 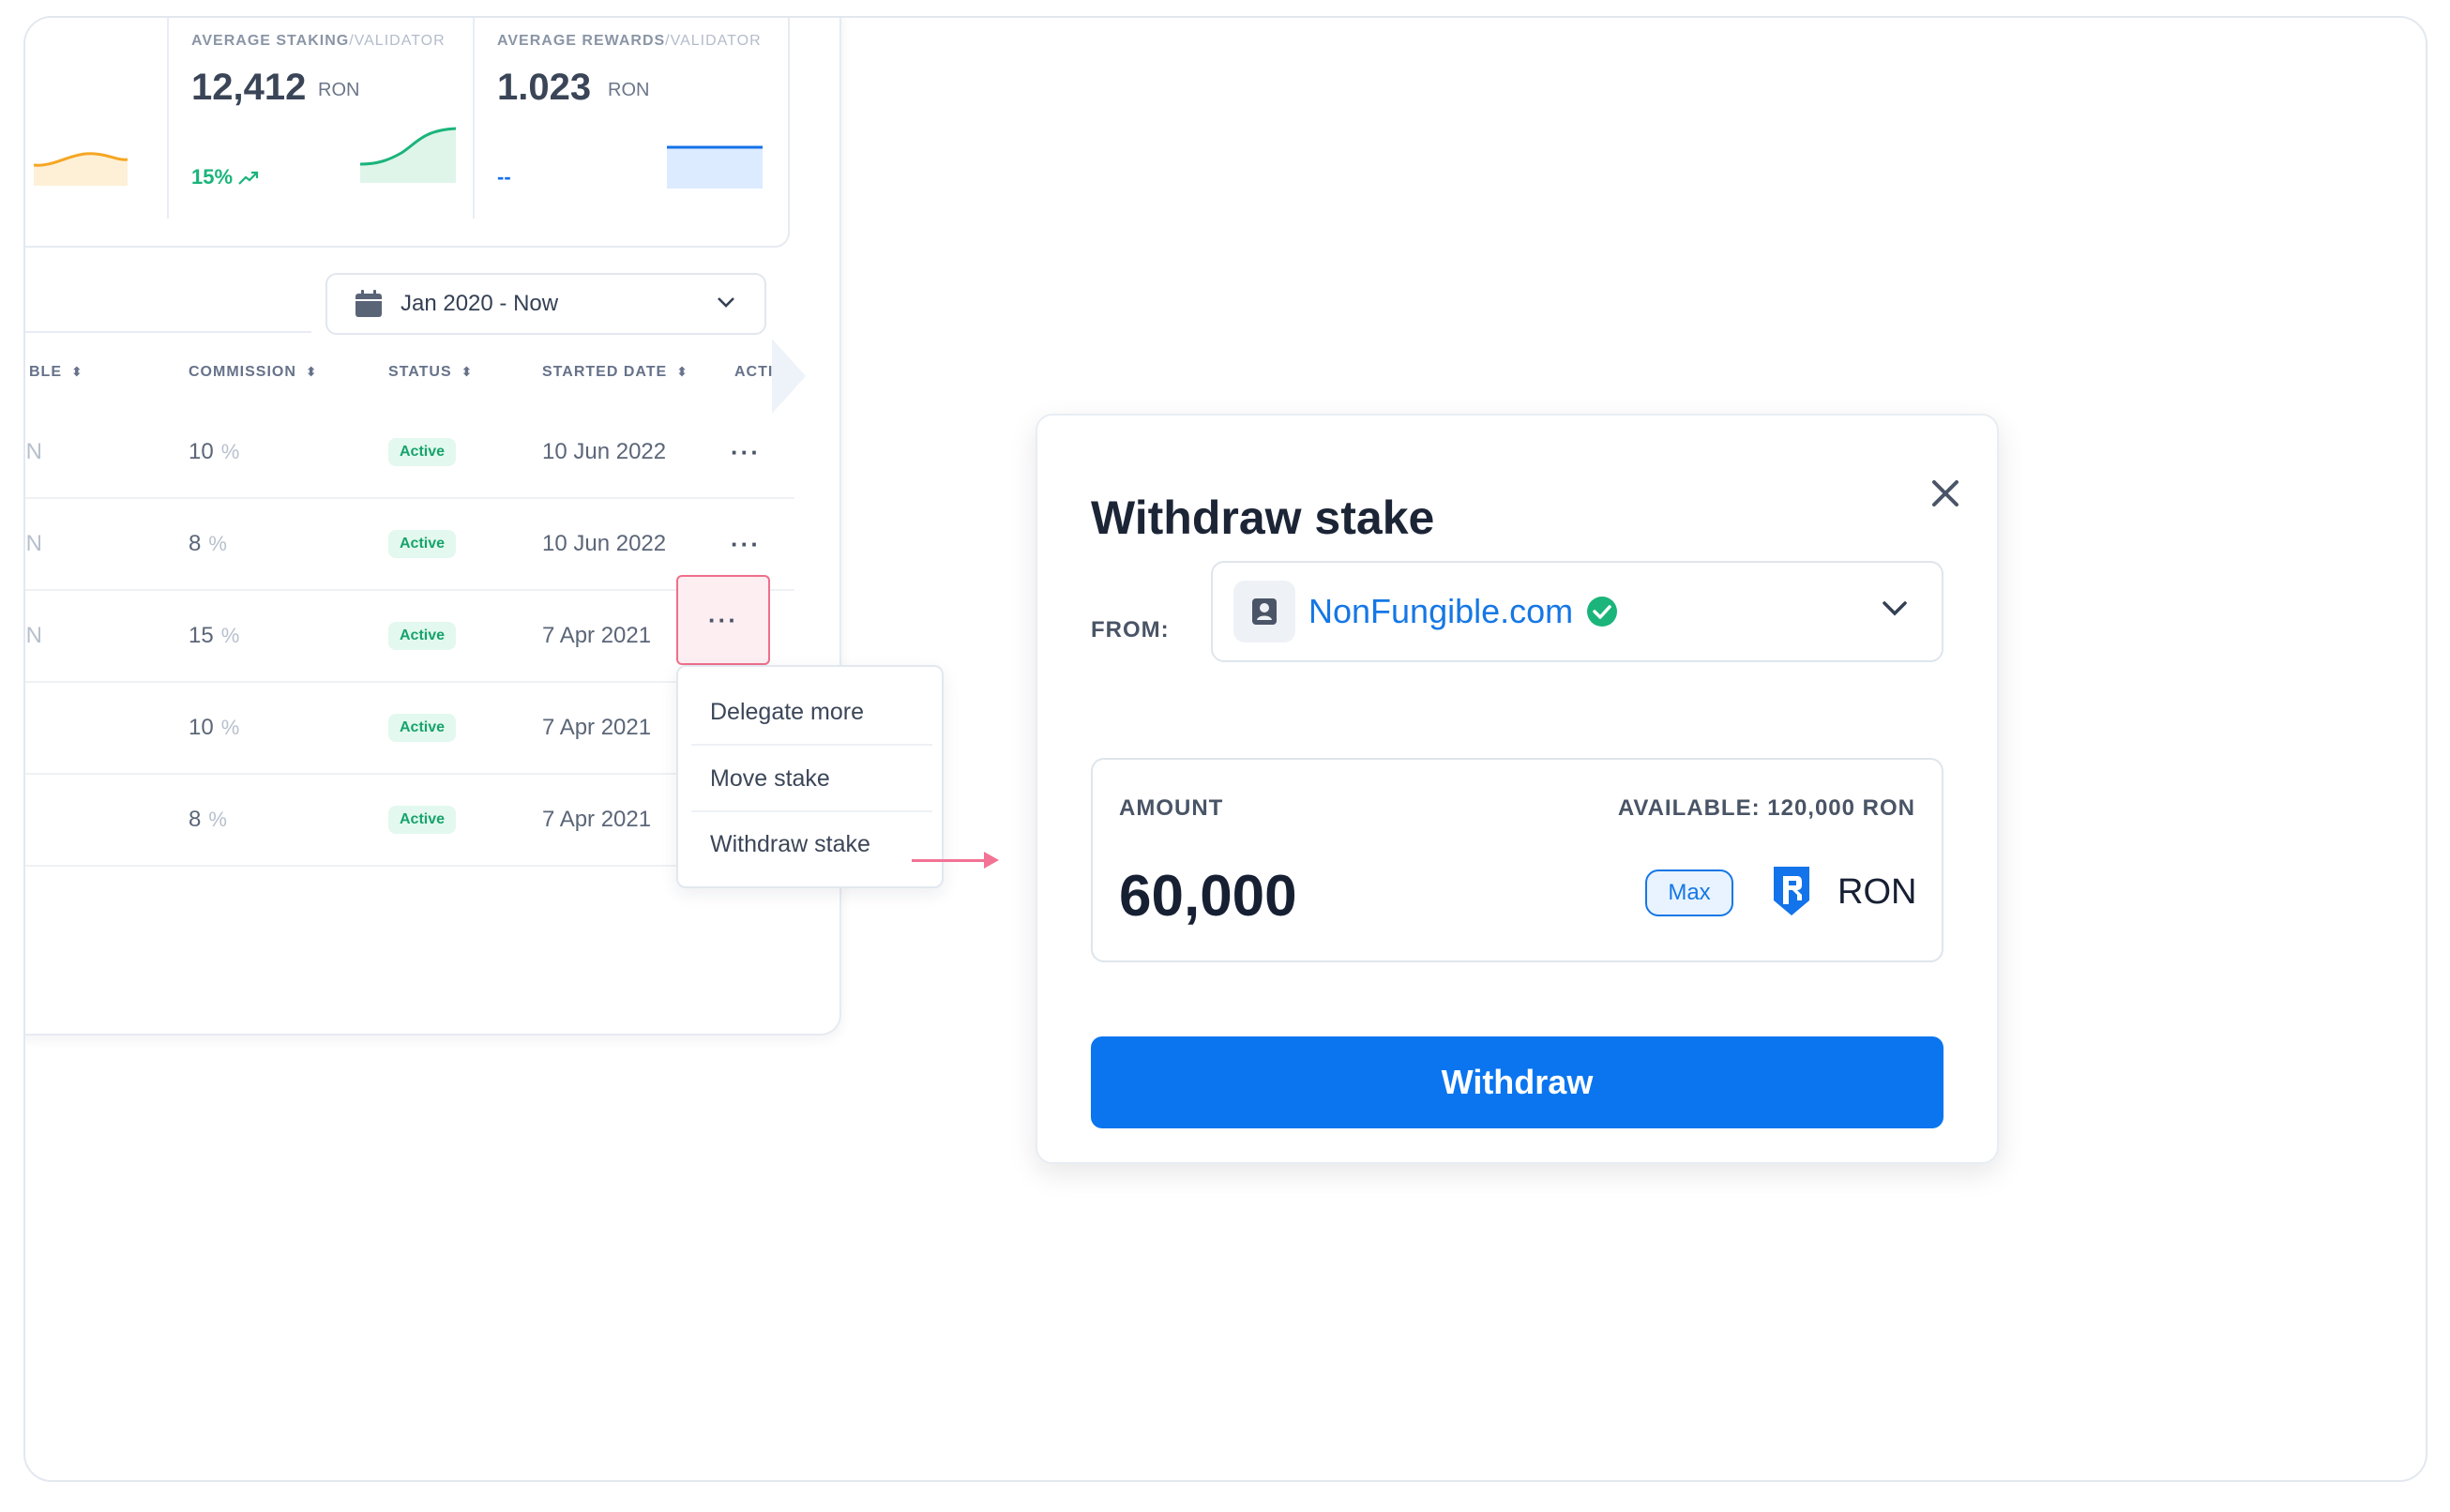 What do you see at coordinates (81, 169) in the screenshot?
I see `sparkline-chart` at bounding box center [81, 169].